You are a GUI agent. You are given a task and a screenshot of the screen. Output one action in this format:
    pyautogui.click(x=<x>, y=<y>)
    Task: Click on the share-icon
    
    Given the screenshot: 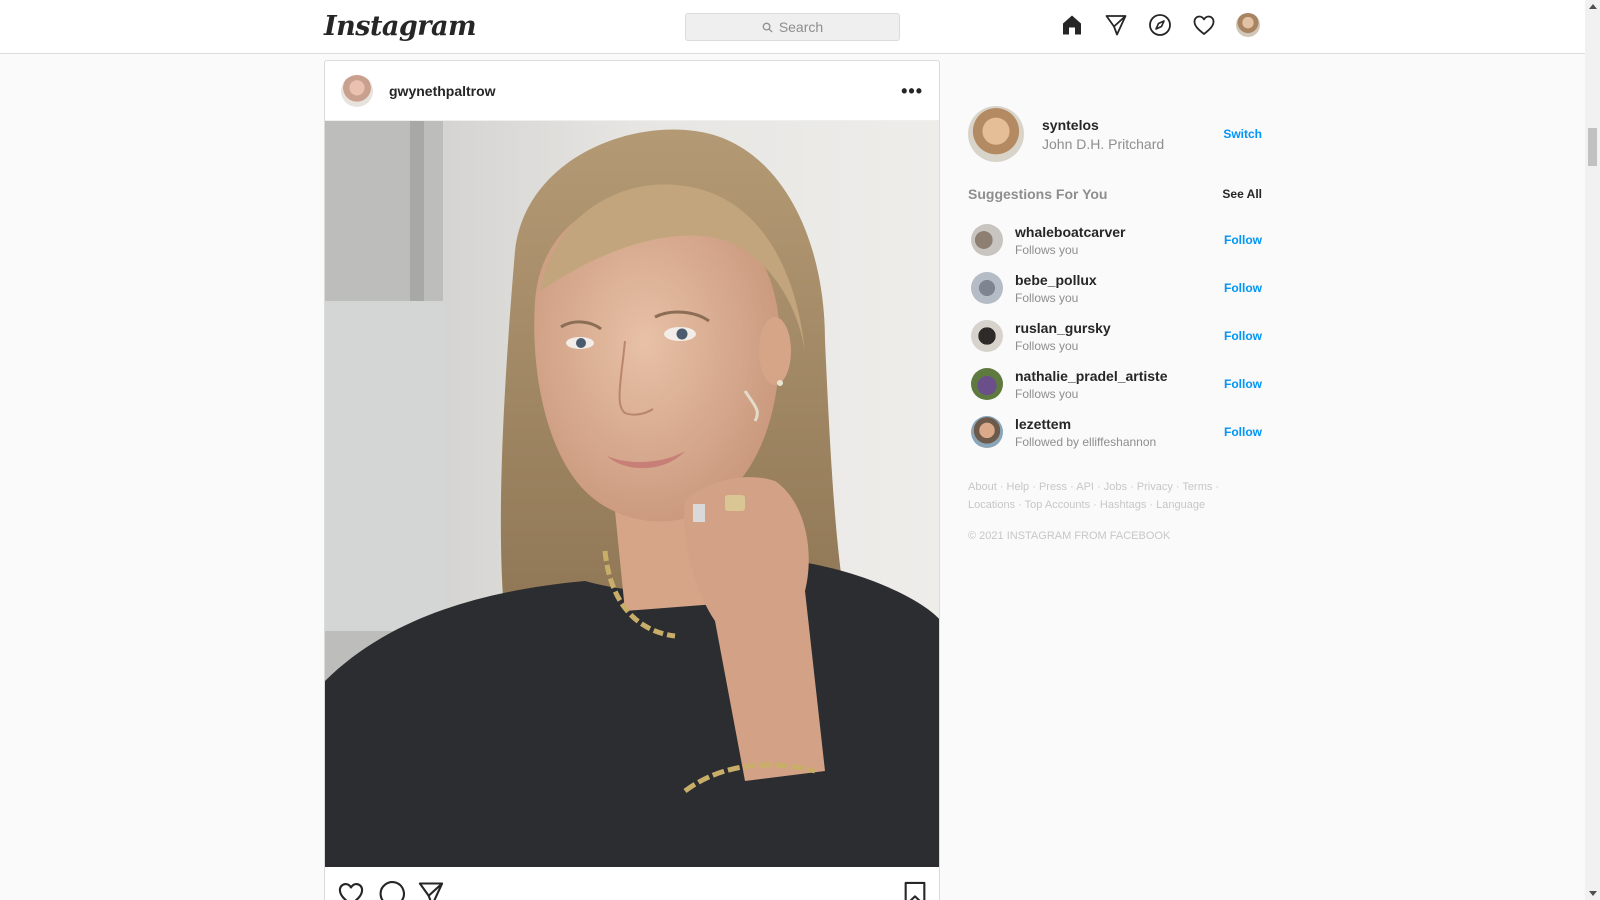 What is the action you would take?
    pyautogui.click(x=431, y=890)
    